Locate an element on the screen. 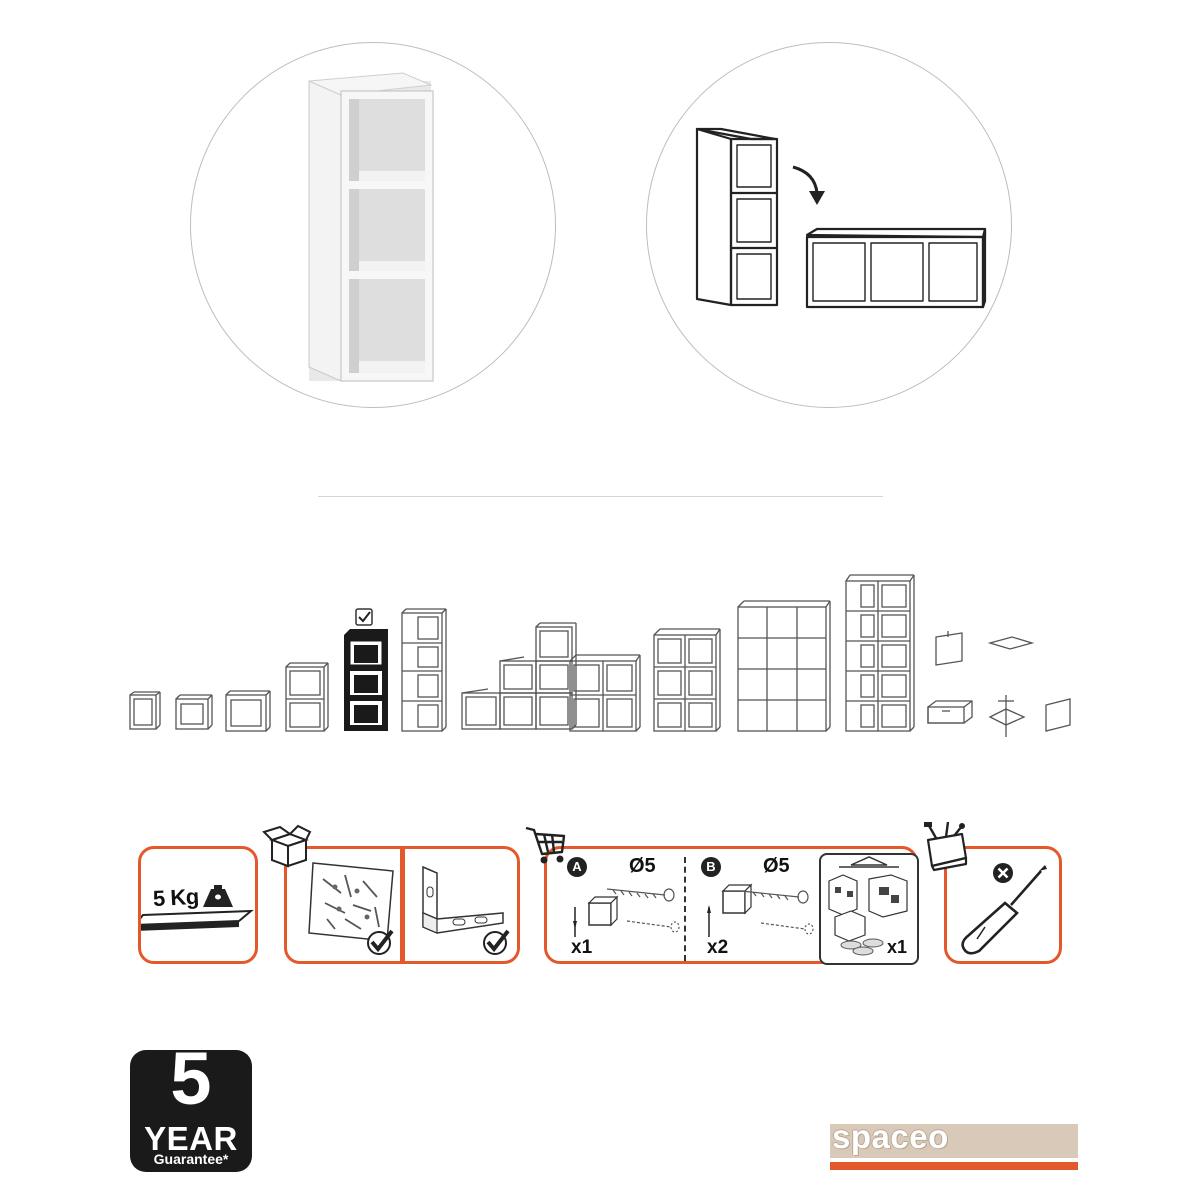 This screenshot has width=1200, height=1200. warranty-guarantee: Guarantee* is located at coordinates (191, 1159).